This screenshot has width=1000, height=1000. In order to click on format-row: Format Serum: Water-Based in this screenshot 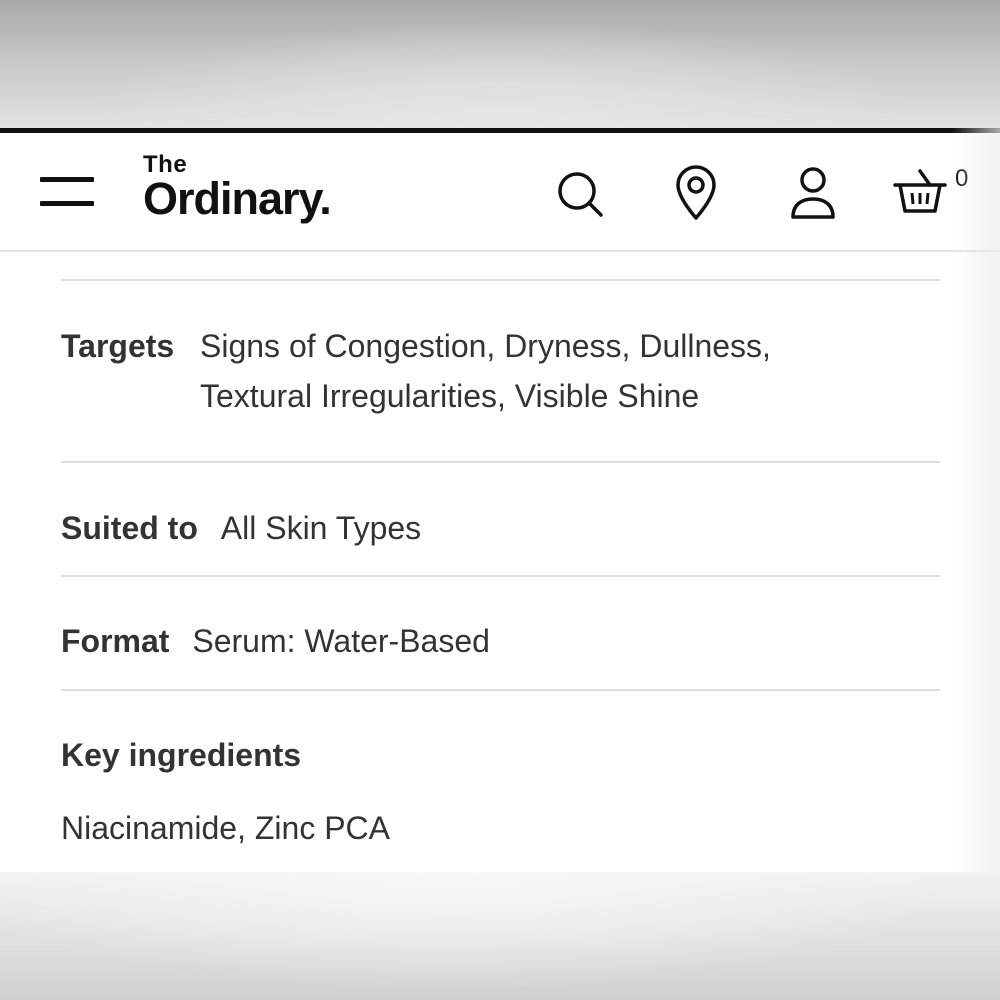, I will do `click(275, 641)`.